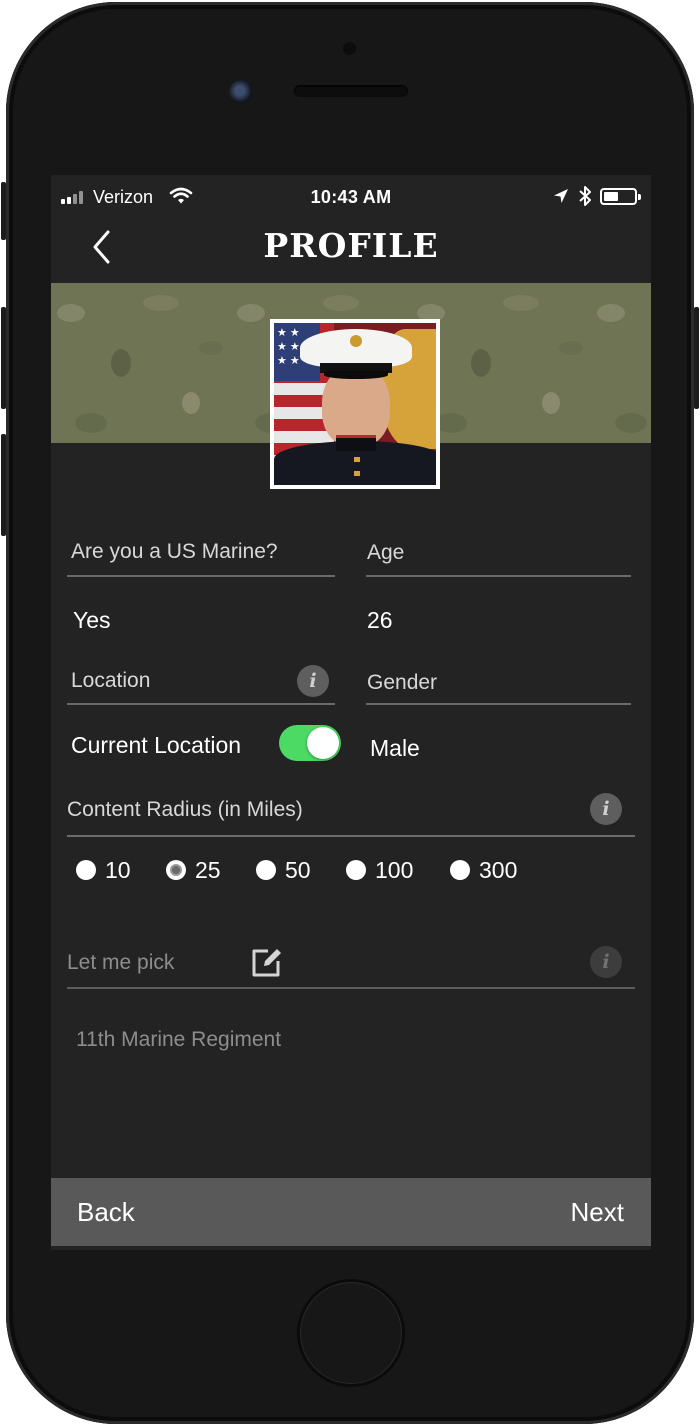 This screenshot has width=700, height=1427. What do you see at coordinates (351, 836) in the screenshot?
I see `radius-underline` at bounding box center [351, 836].